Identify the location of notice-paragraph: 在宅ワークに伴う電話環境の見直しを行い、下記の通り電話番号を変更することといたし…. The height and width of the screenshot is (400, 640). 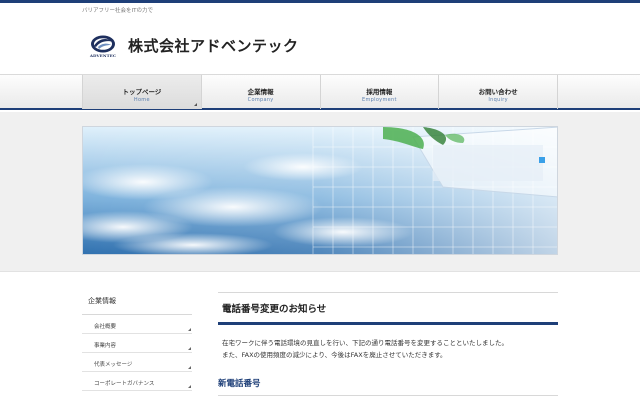
(388, 349).